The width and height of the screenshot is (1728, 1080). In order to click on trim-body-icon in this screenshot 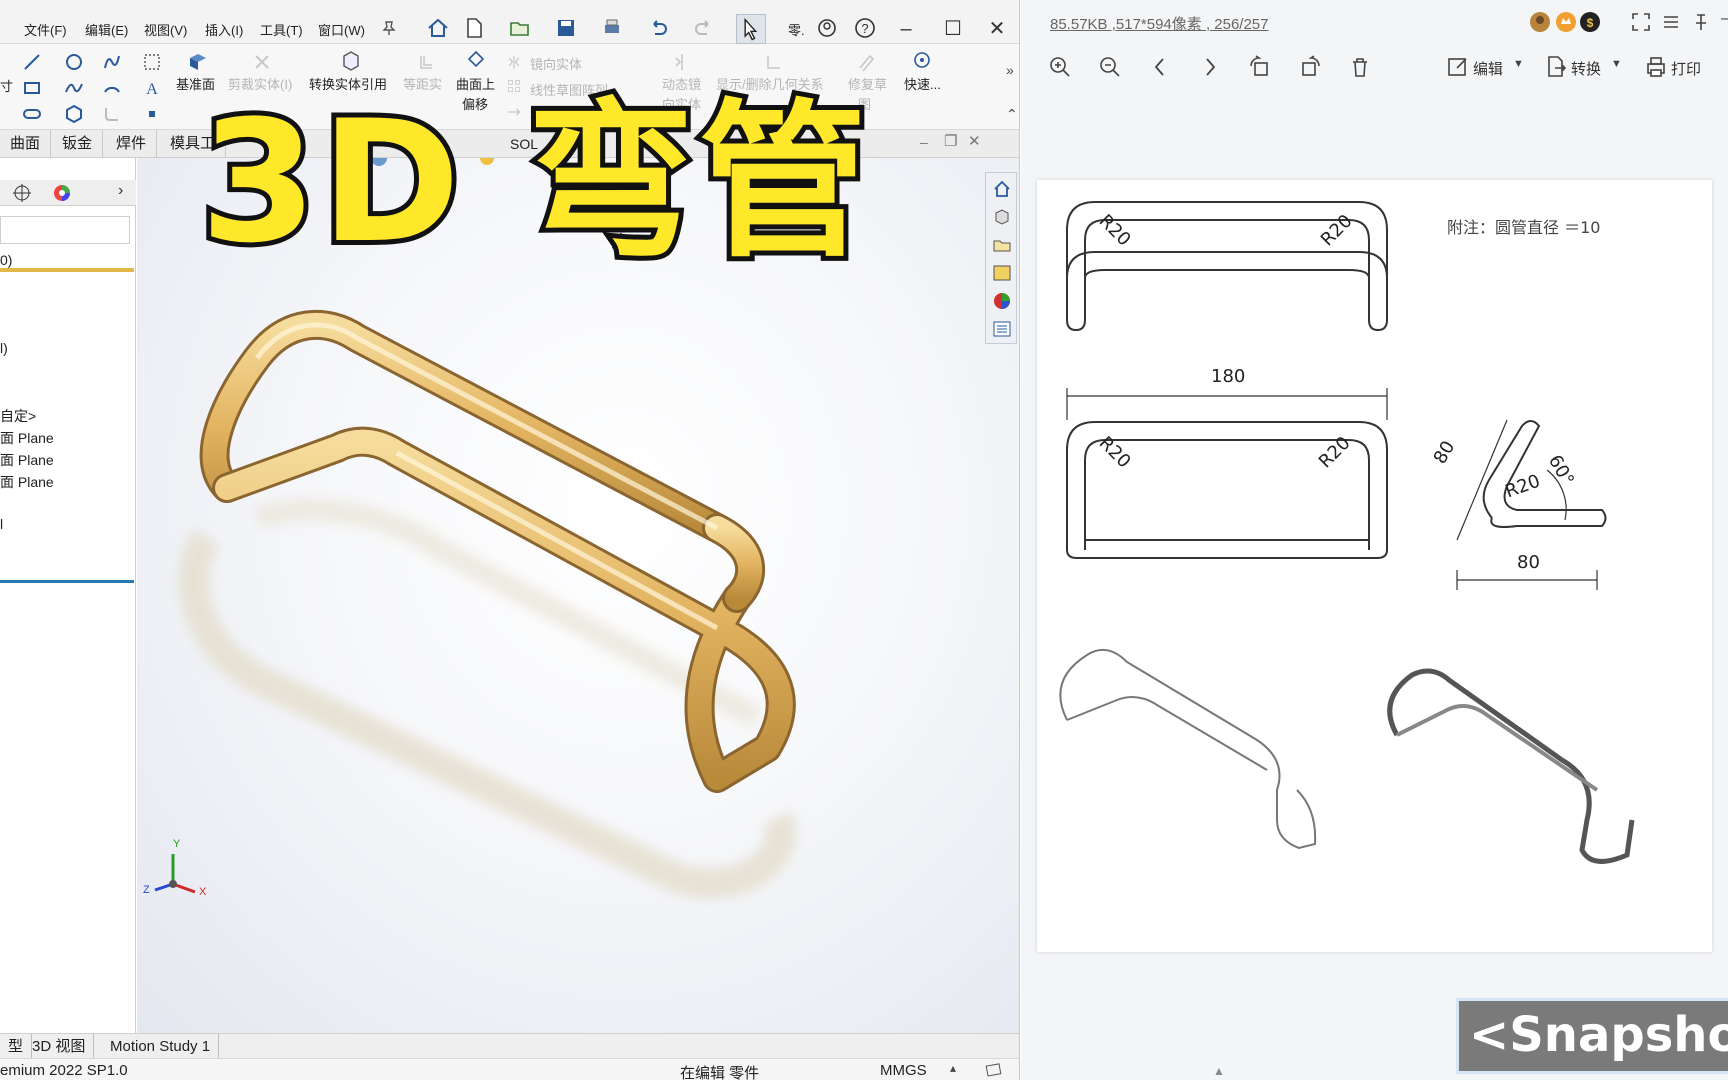, I will do `click(262, 62)`.